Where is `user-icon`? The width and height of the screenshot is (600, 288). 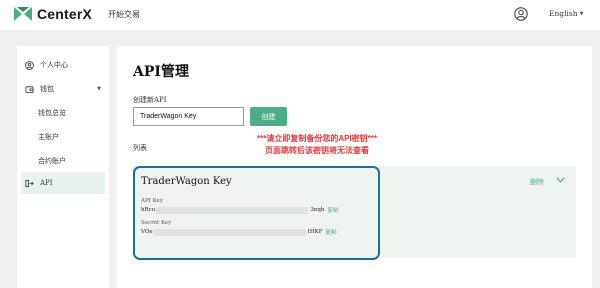
user-icon is located at coordinates (29, 65).